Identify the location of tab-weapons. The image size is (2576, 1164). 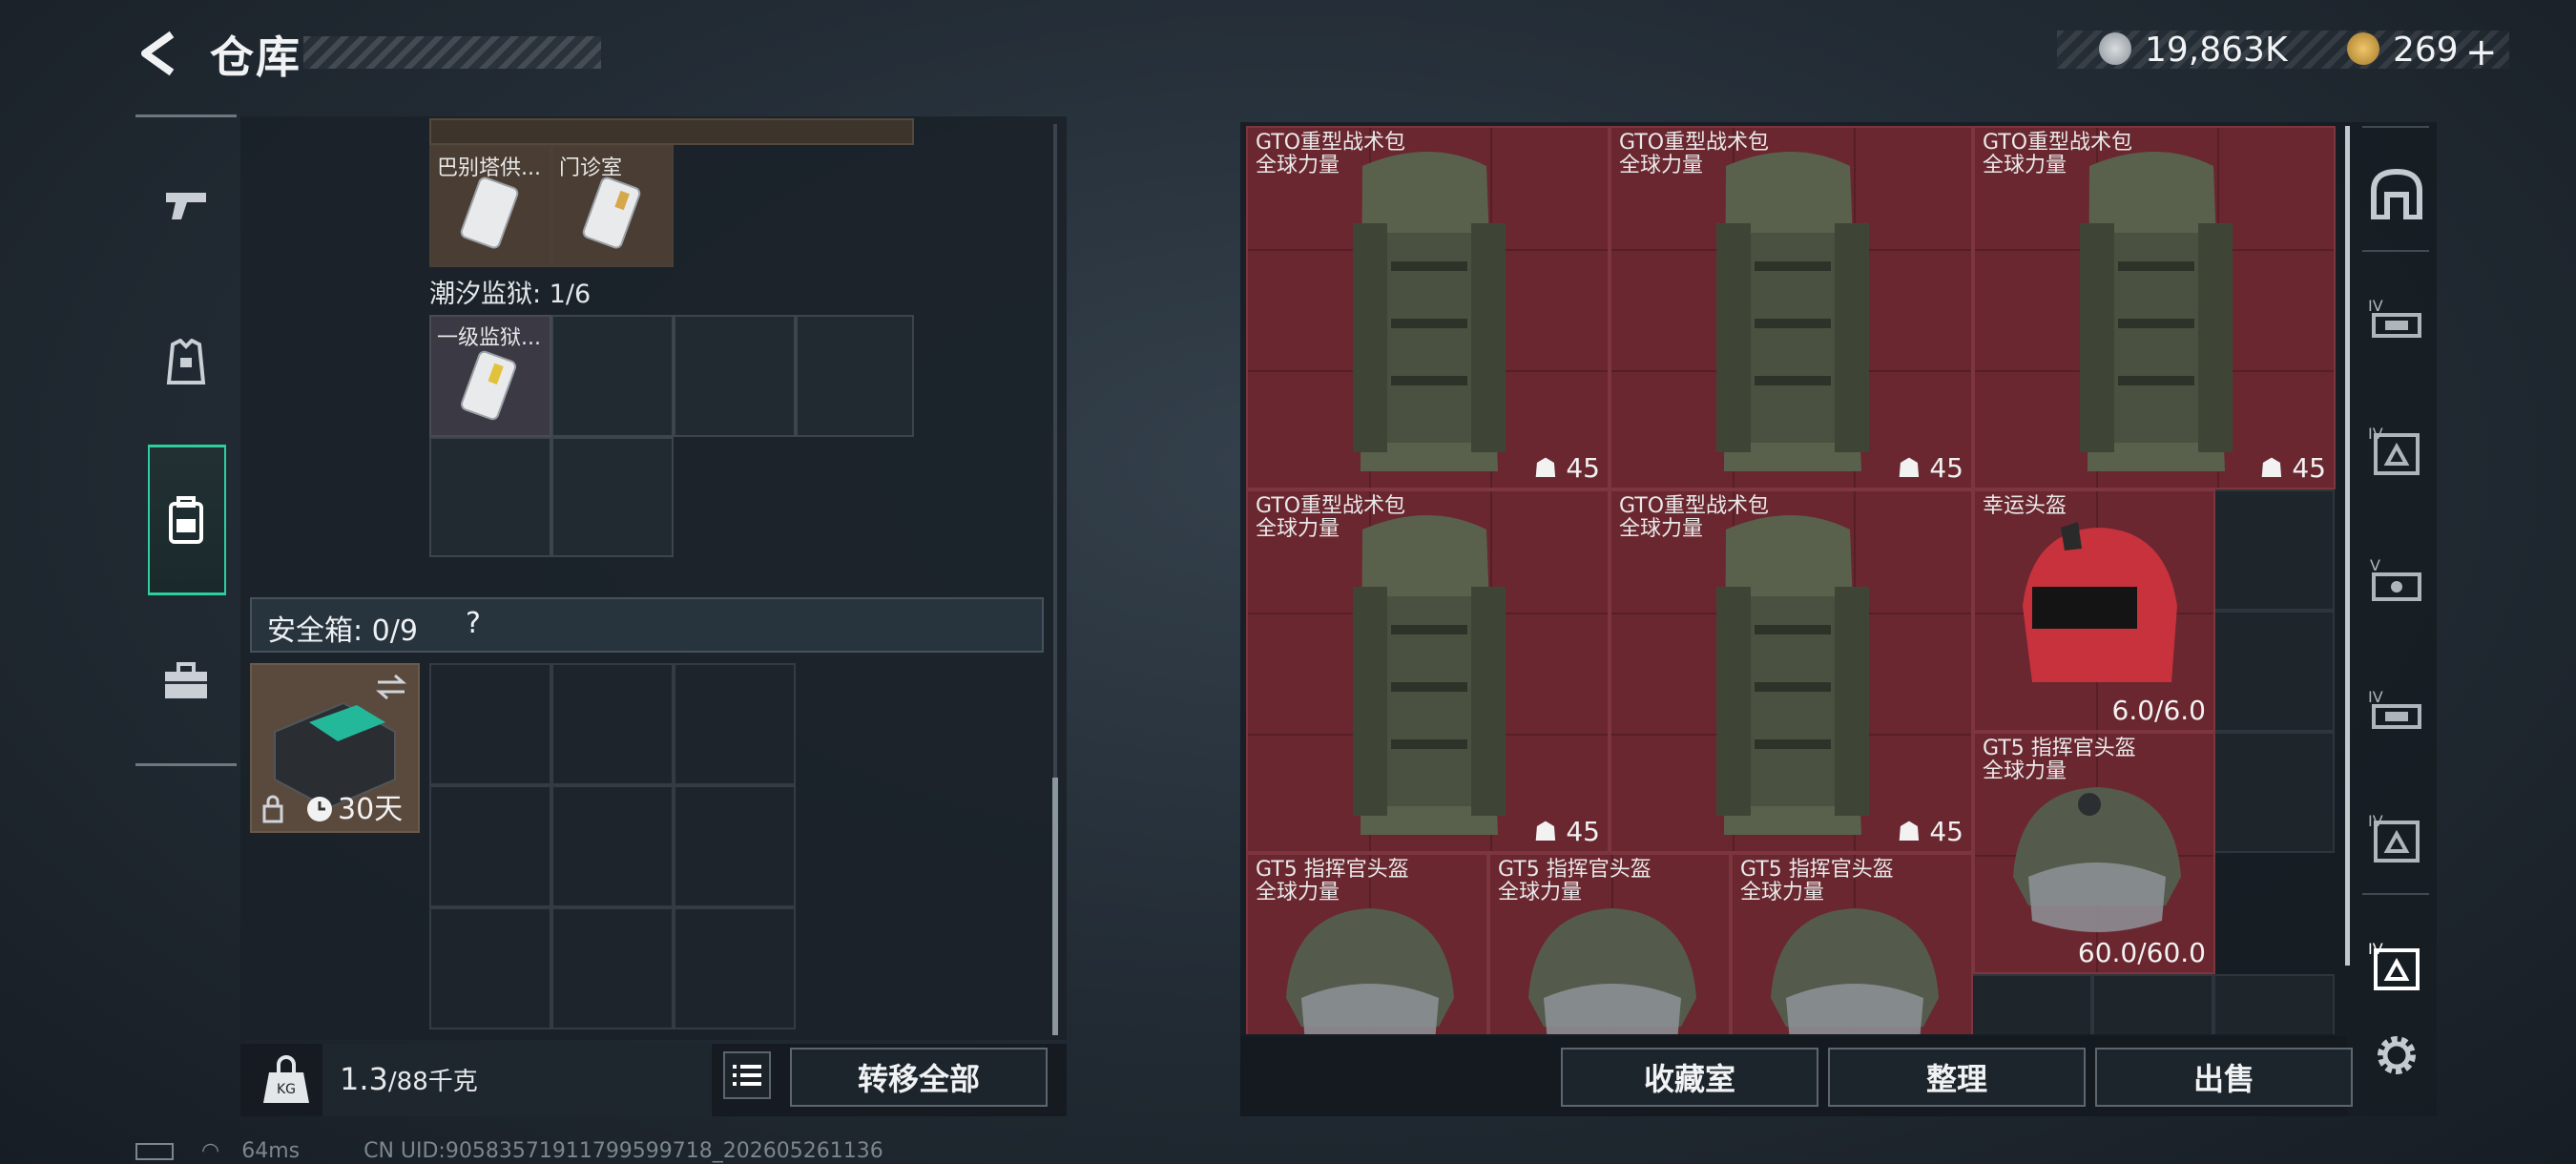
(186, 204).